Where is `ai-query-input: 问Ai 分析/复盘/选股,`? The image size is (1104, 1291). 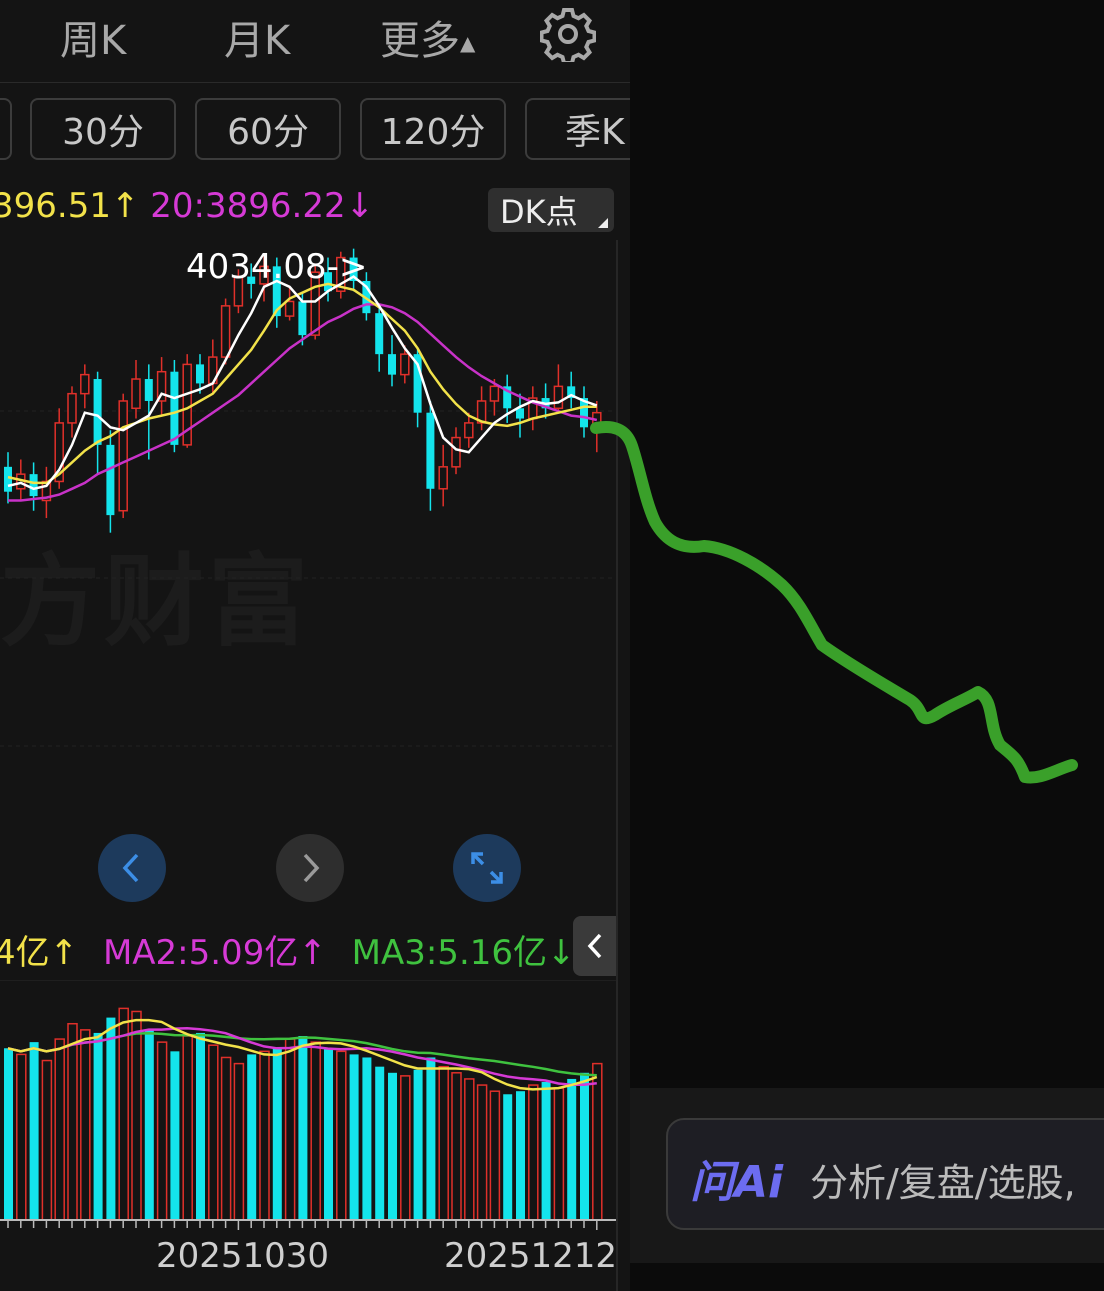
ai-query-input: 问Ai 分析/复盘/选股, is located at coordinates (885, 1174).